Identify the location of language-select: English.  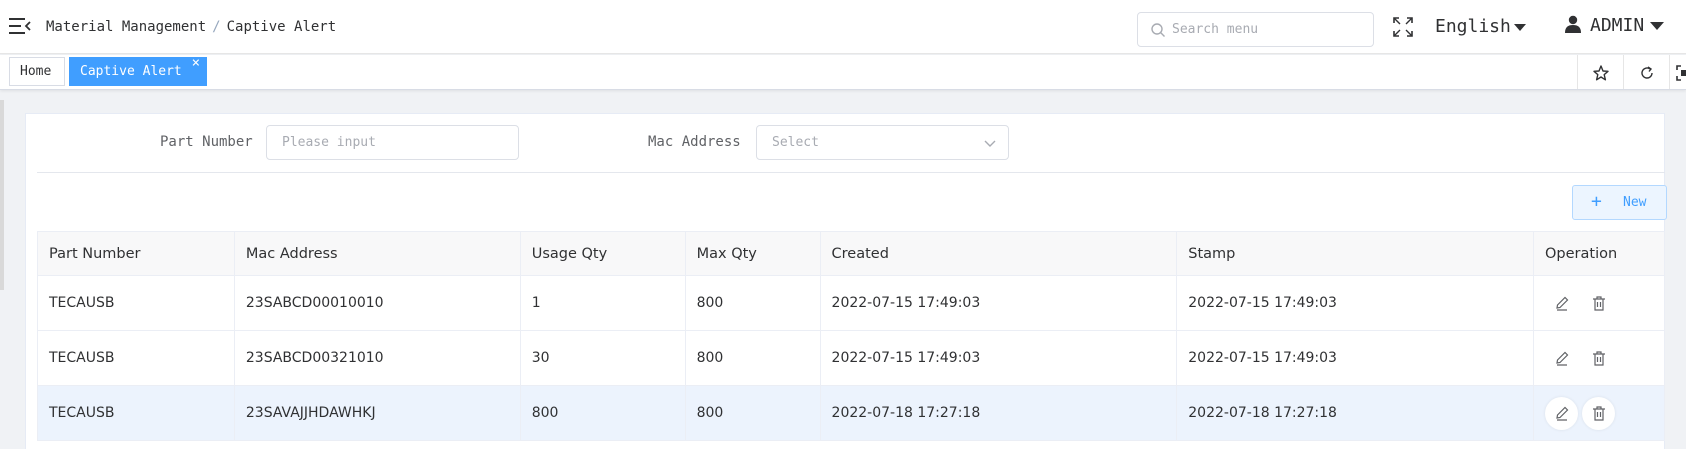
(1480, 26).